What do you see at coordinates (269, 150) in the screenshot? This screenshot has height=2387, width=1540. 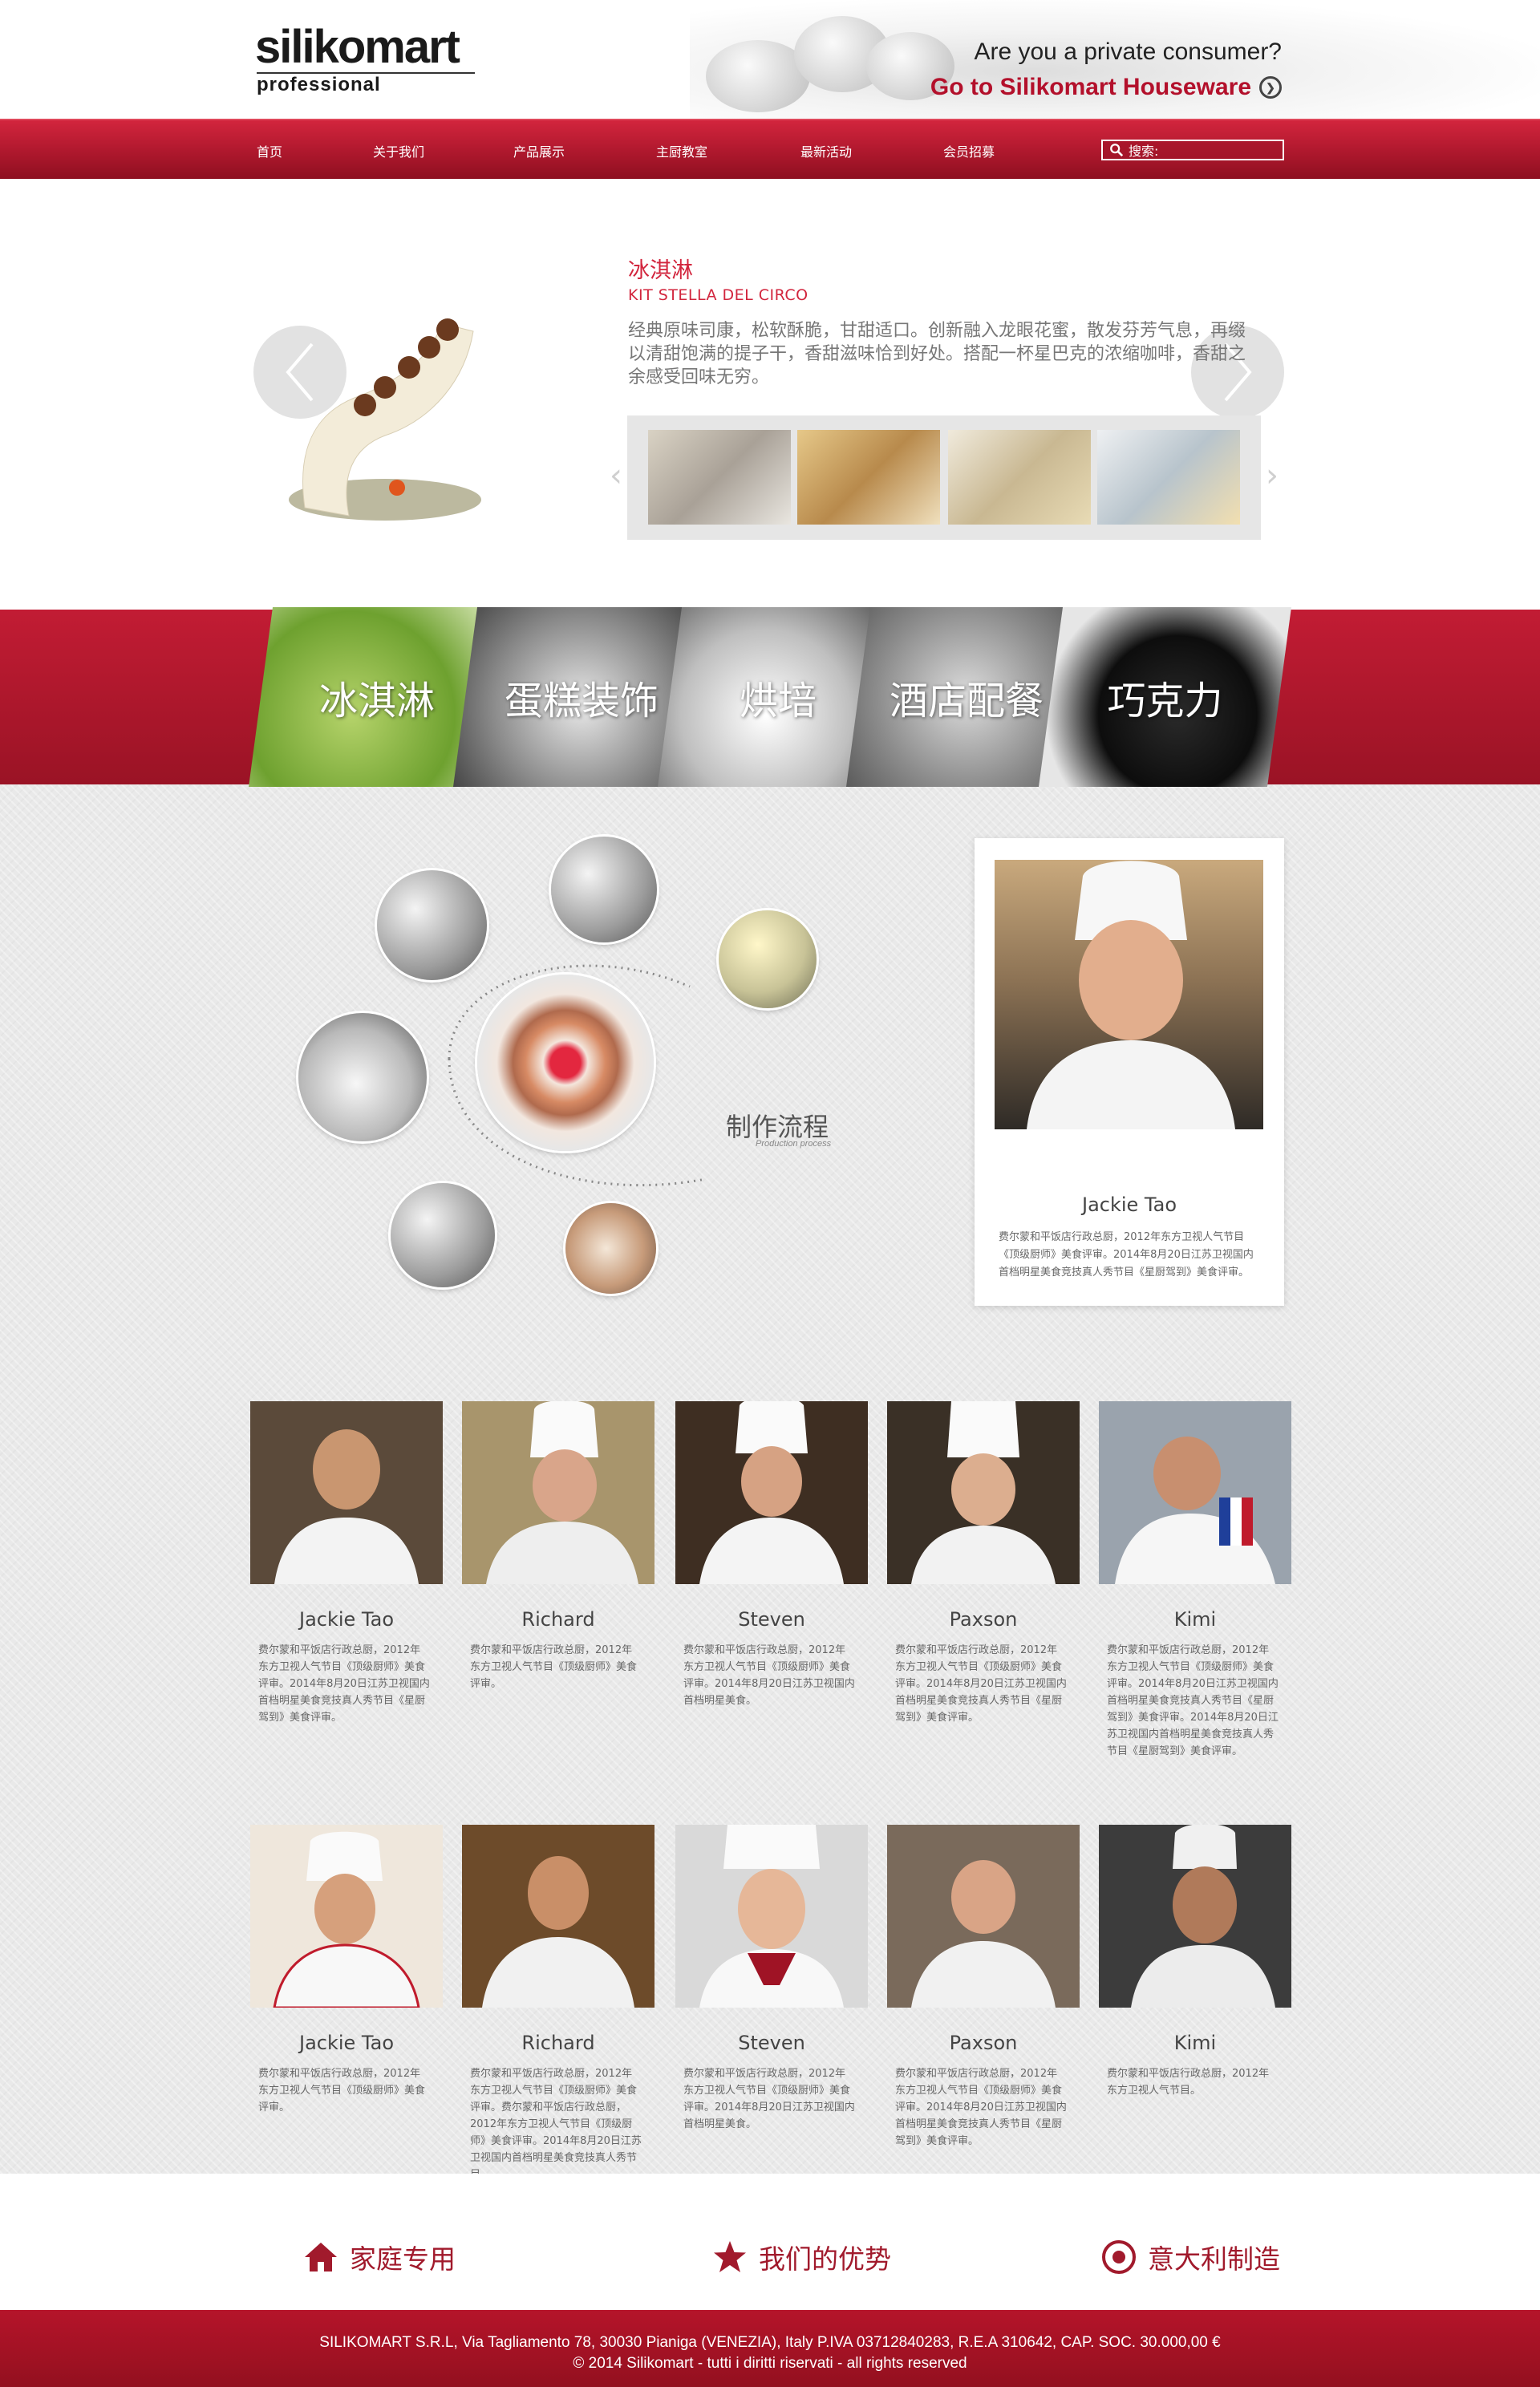 I see `nav-item-home: 首页` at bounding box center [269, 150].